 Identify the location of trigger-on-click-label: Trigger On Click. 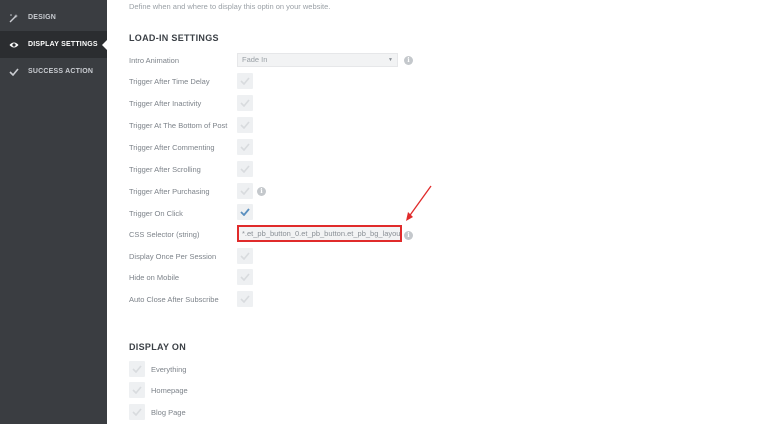
(156, 213).